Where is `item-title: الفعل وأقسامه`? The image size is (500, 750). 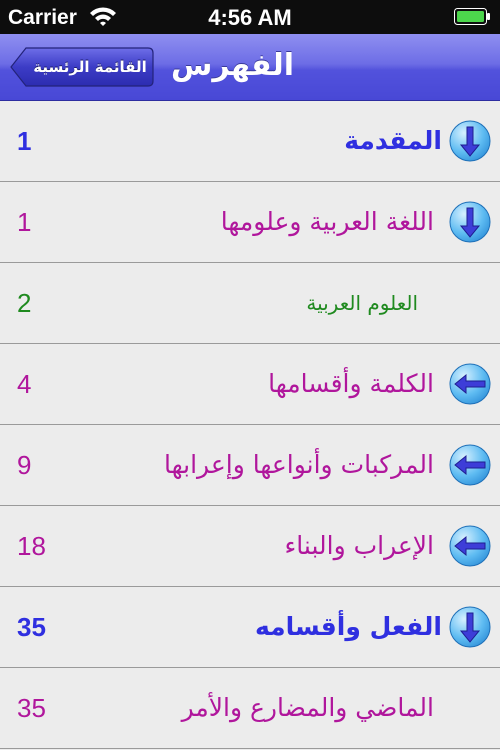 item-title: الفعل وأقسامه is located at coordinates (348, 626).